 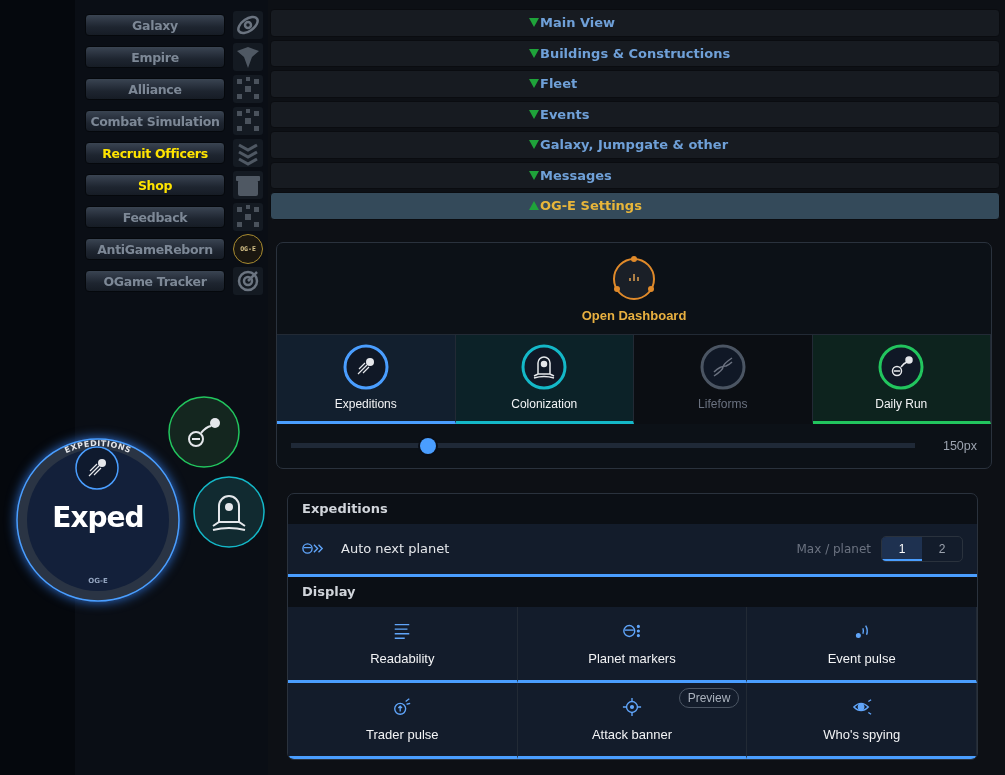 I want to click on run-button, so click(x=204, y=432).